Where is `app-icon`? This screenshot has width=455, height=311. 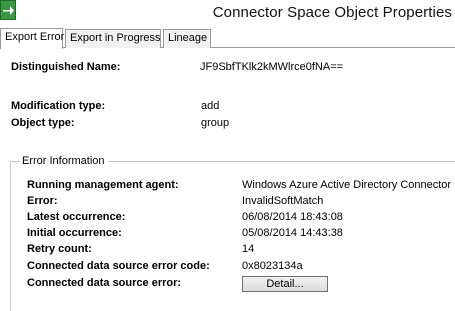 app-icon is located at coordinates (8, 10).